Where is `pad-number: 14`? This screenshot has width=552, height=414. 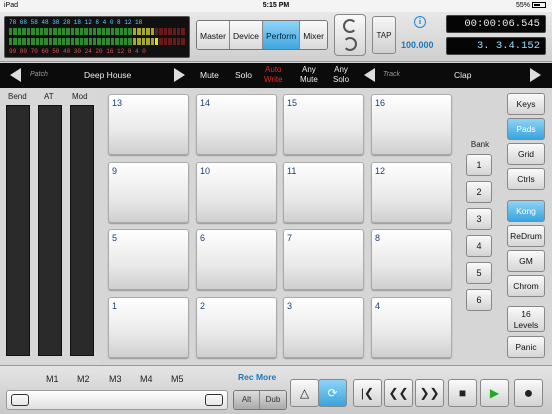 pad-number: 14 is located at coordinates (205, 103).